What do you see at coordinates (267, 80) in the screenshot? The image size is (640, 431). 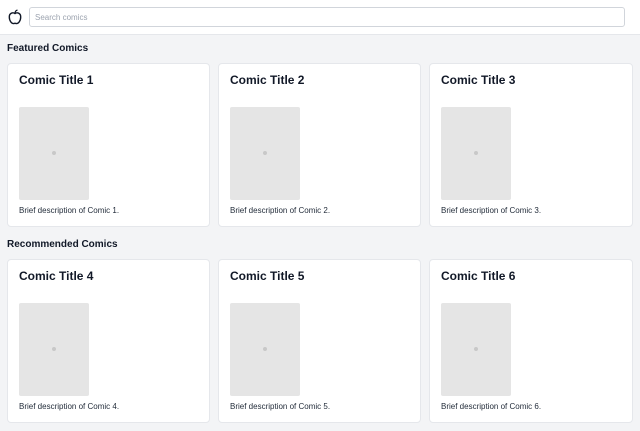 I see `comic-title: Comic Title 2` at bounding box center [267, 80].